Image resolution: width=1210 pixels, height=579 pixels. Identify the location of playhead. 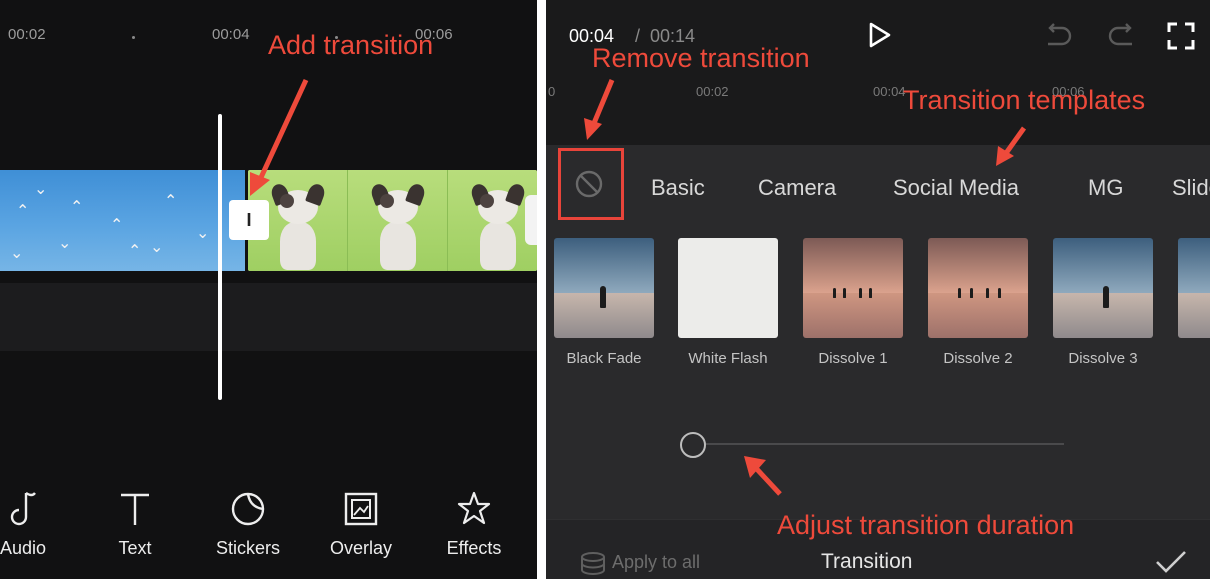
(220, 257).